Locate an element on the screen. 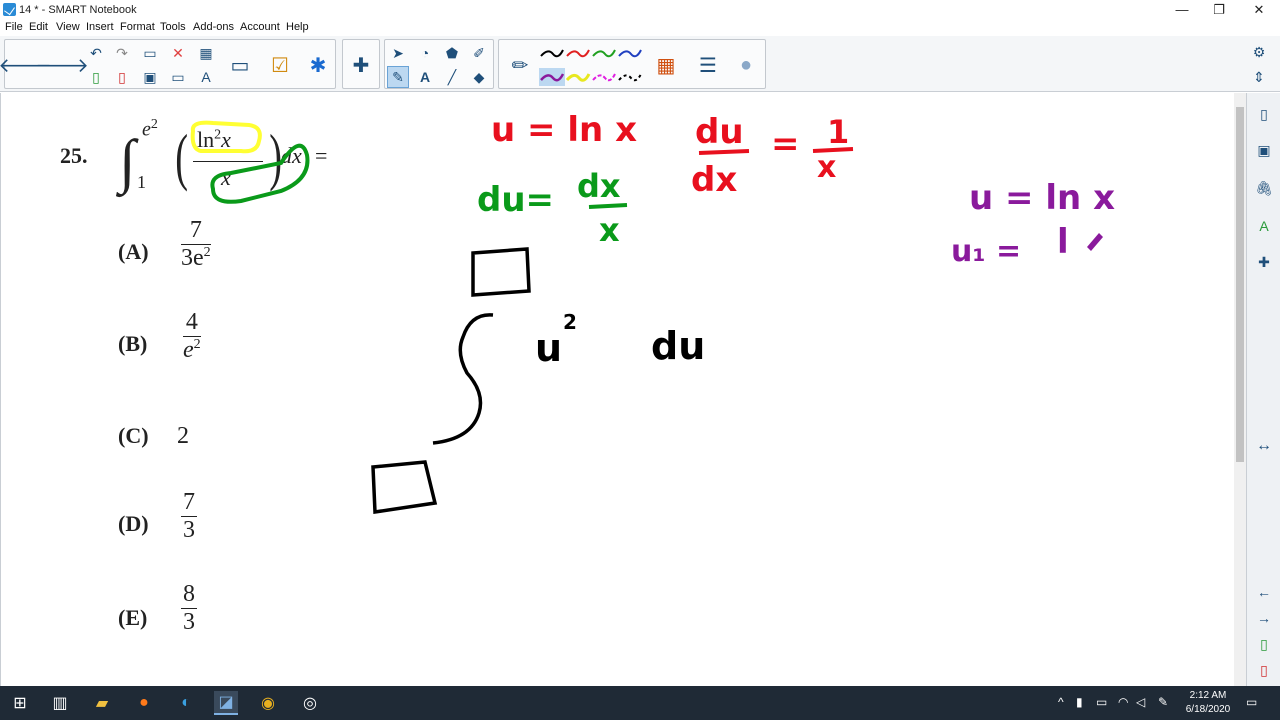 The height and width of the screenshot is (720, 1280). pen-icon: ✏ is located at coordinates (520, 65).